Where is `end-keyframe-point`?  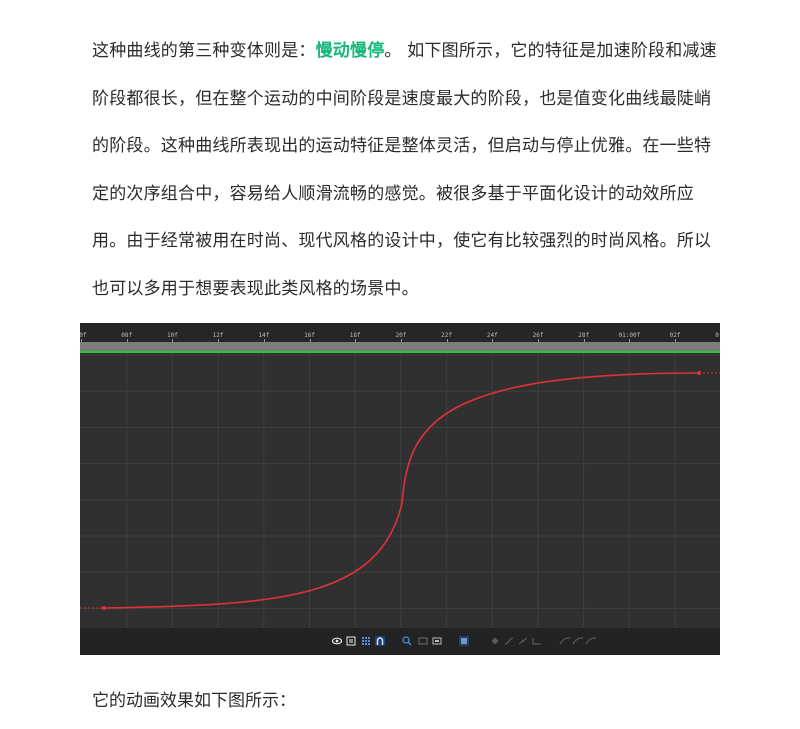 end-keyframe-point is located at coordinates (699, 373).